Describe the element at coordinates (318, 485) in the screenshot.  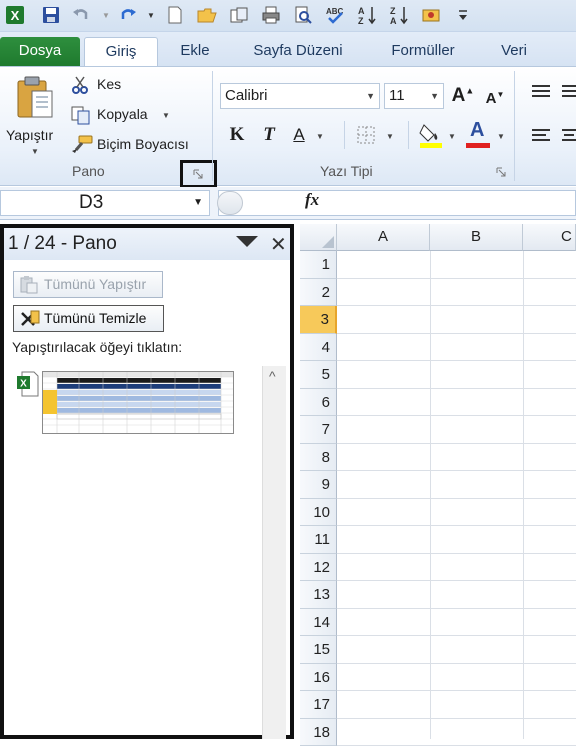
I see `row-header: 9` at that location.